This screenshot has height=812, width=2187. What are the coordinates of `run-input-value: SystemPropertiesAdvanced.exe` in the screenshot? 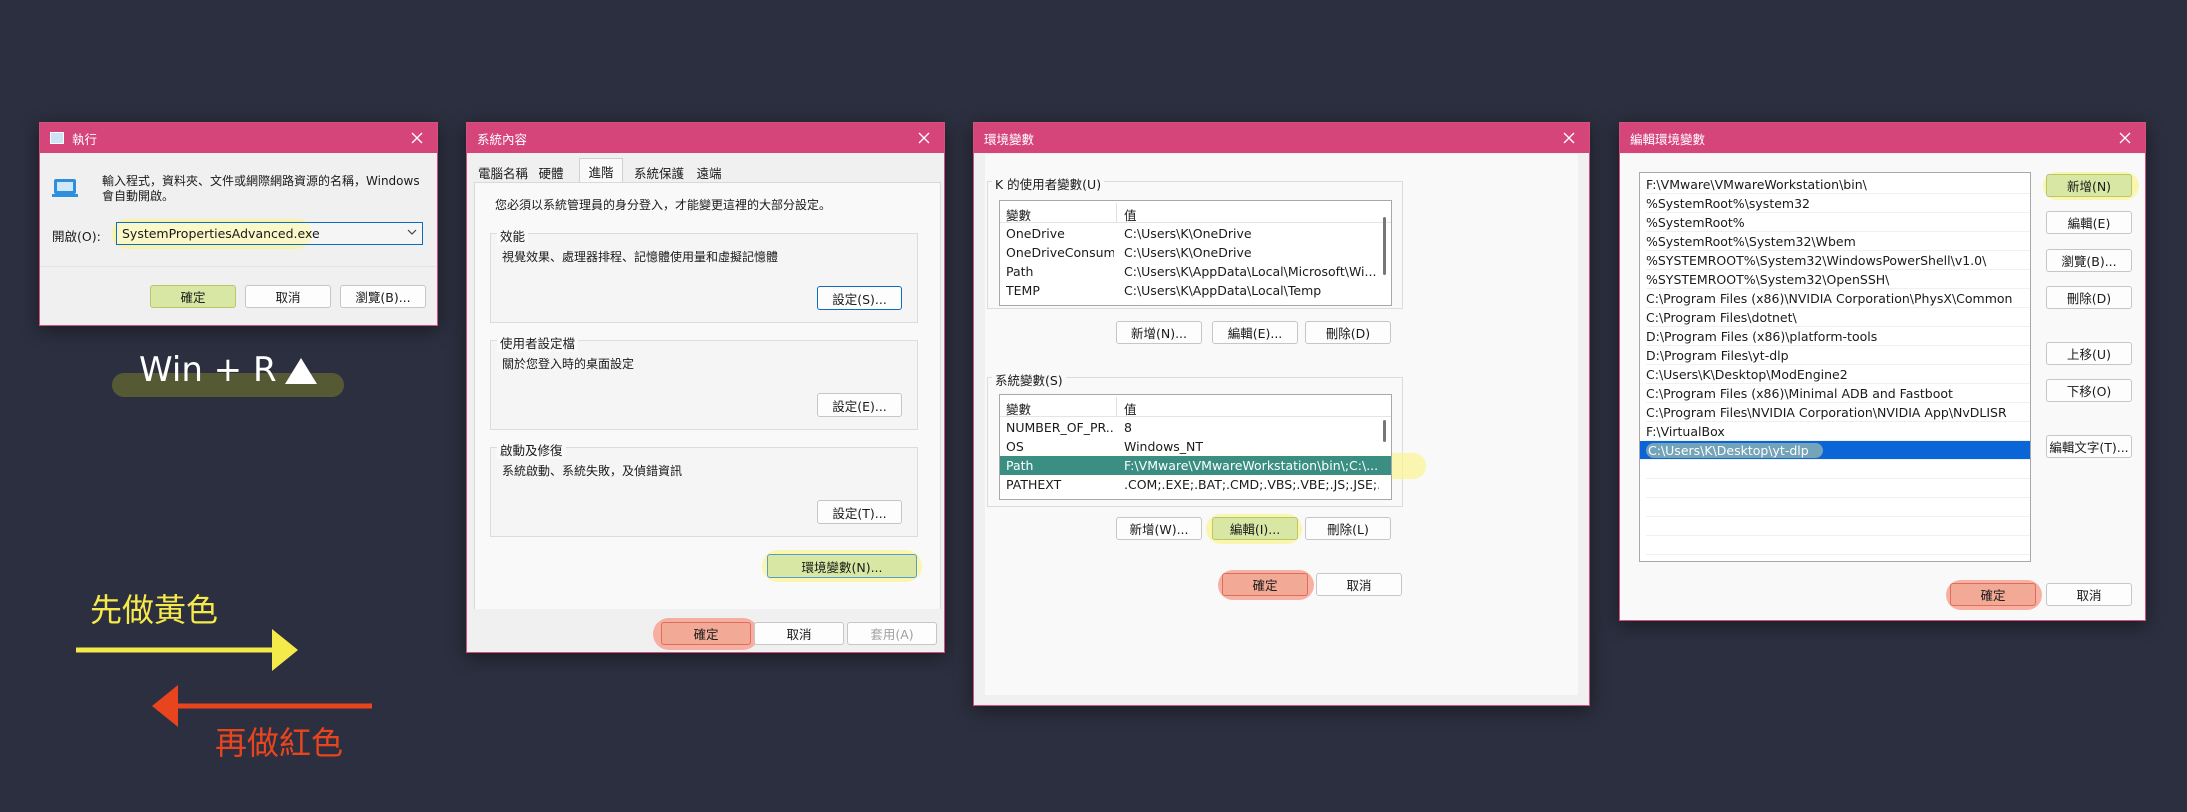 It's located at (221, 233).